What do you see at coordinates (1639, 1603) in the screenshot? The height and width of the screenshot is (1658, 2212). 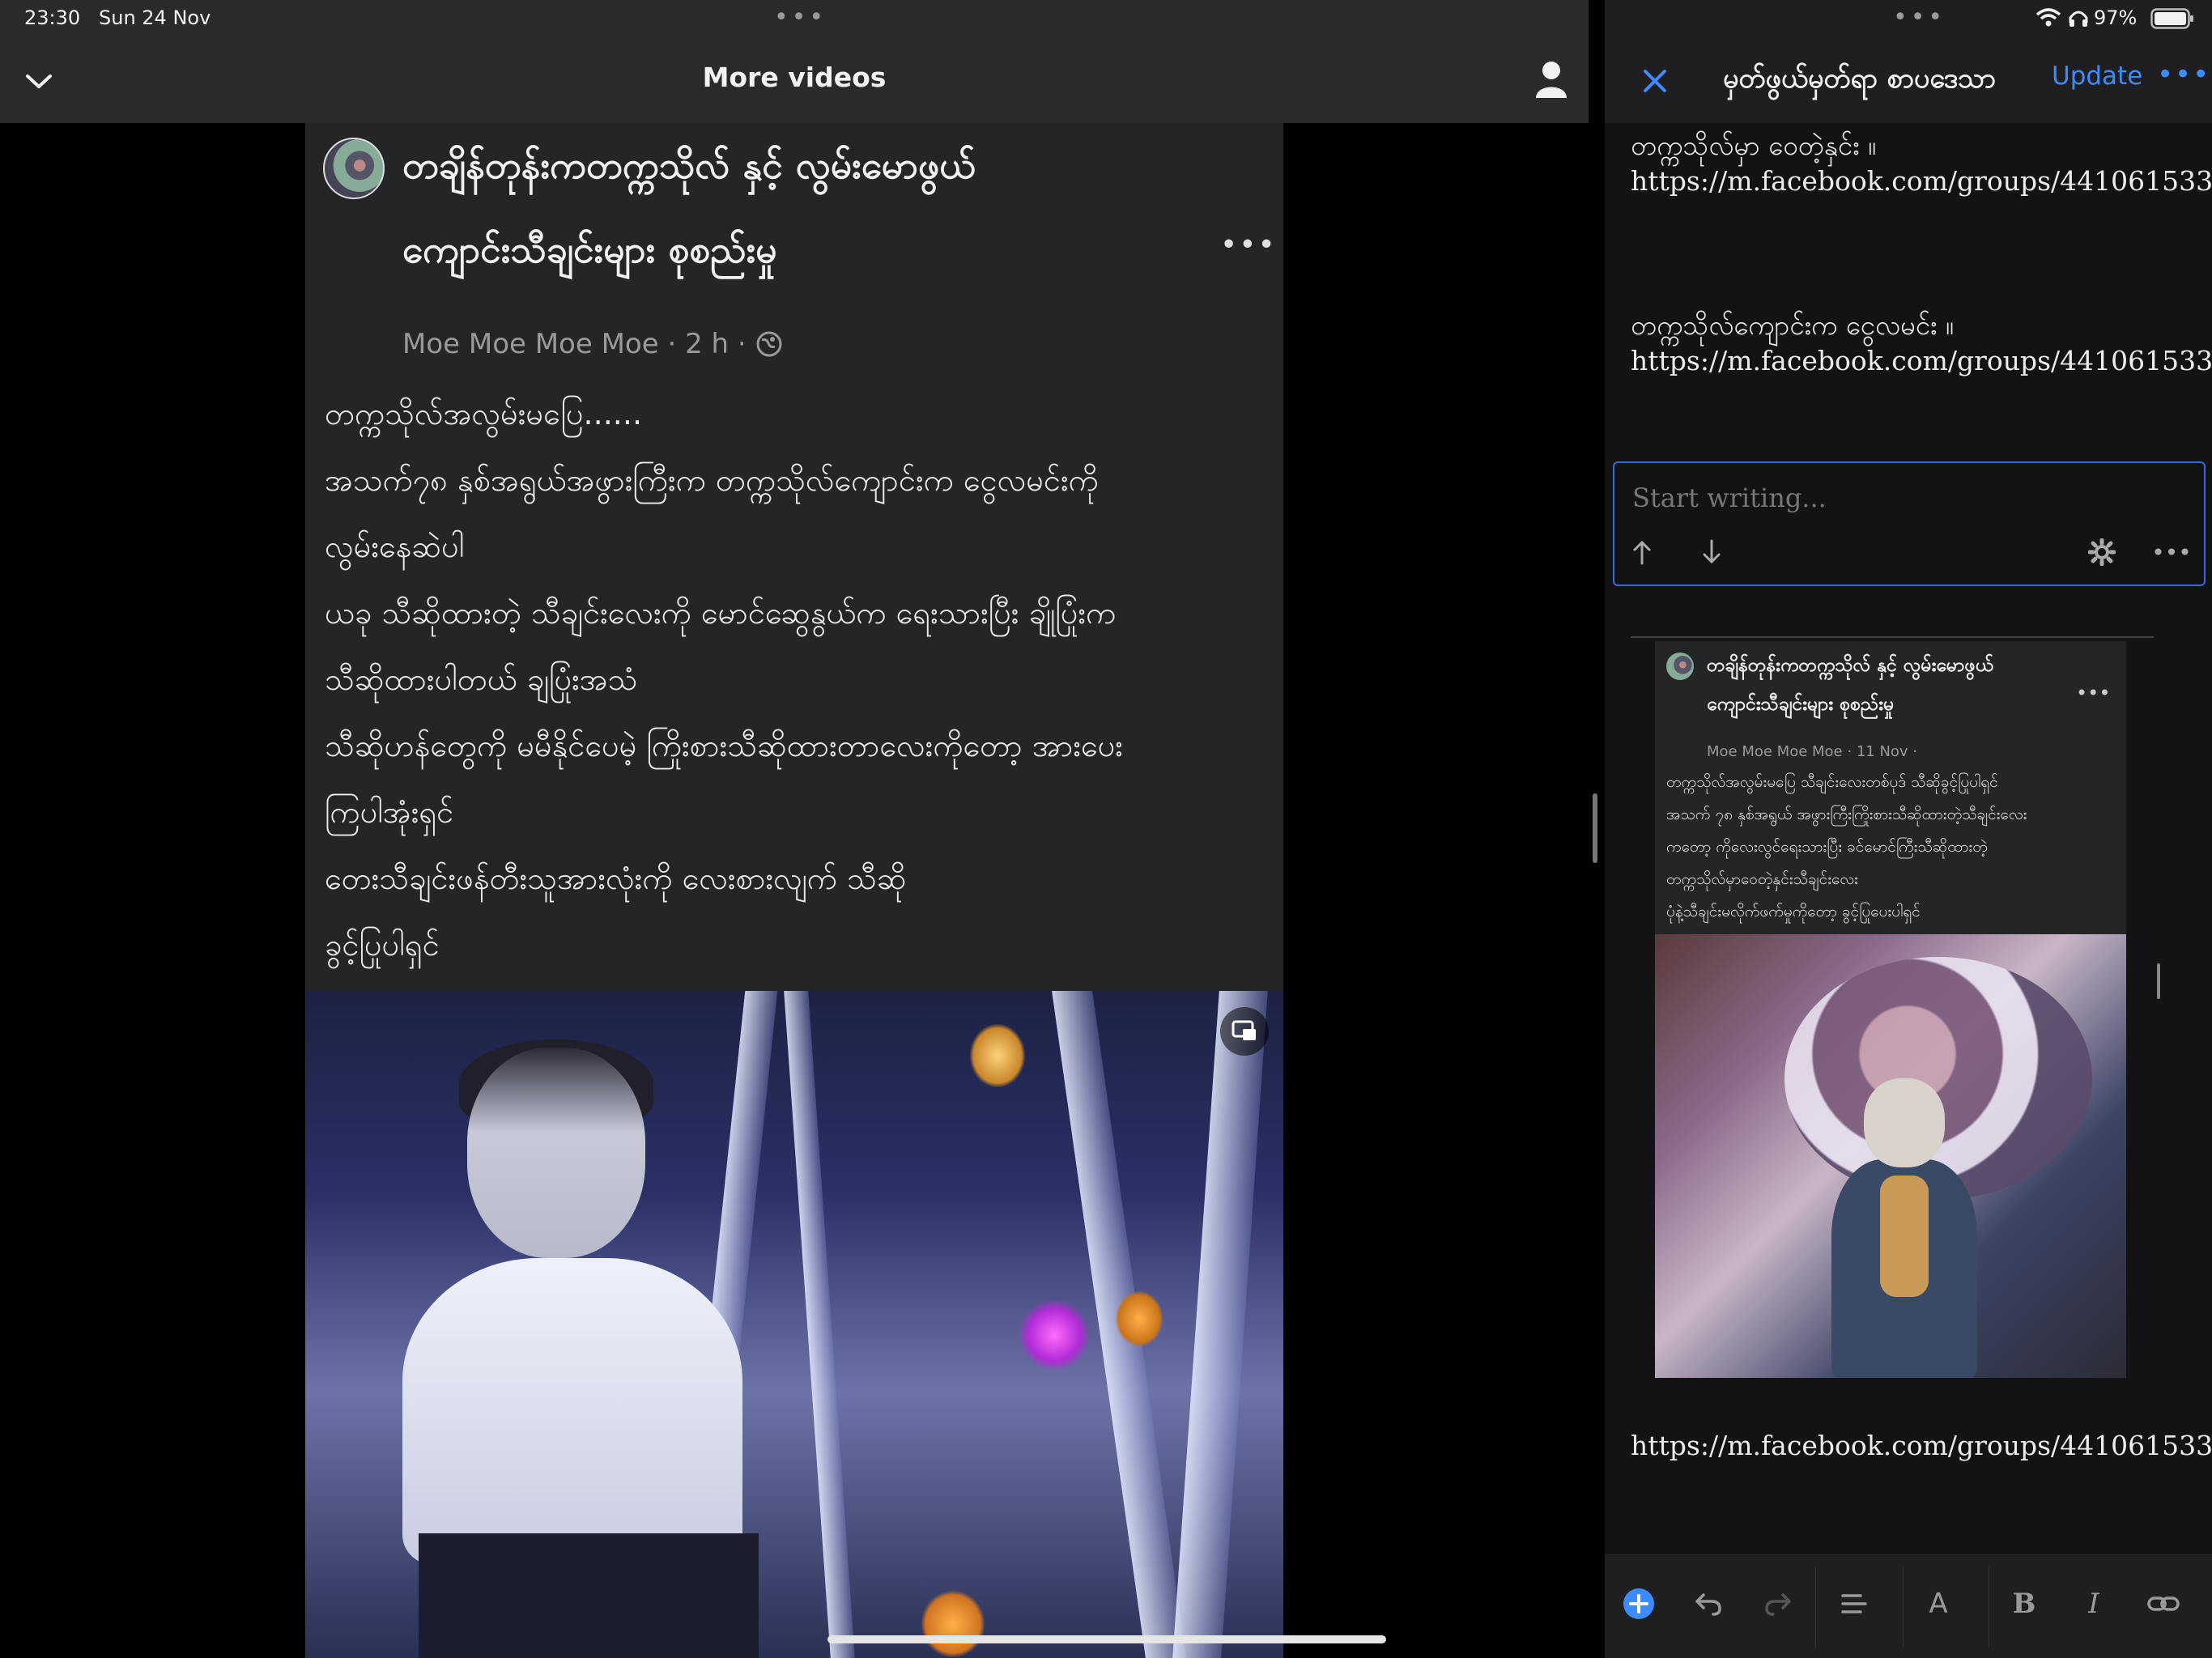 I see `add-block-icon` at bounding box center [1639, 1603].